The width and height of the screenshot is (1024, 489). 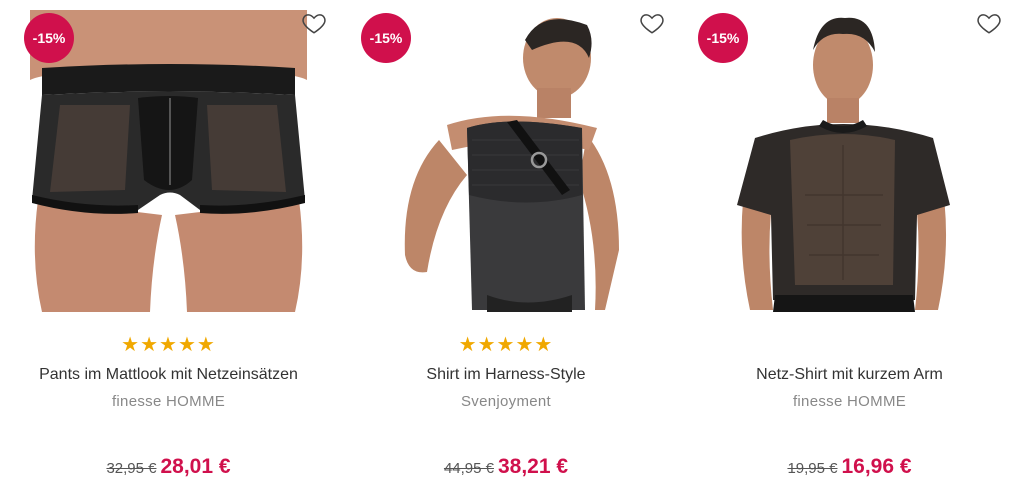 What do you see at coordinates (876, 466) in the screenshot?
I see `sale-price: 16,96 €` at bounding box center [876, 466].